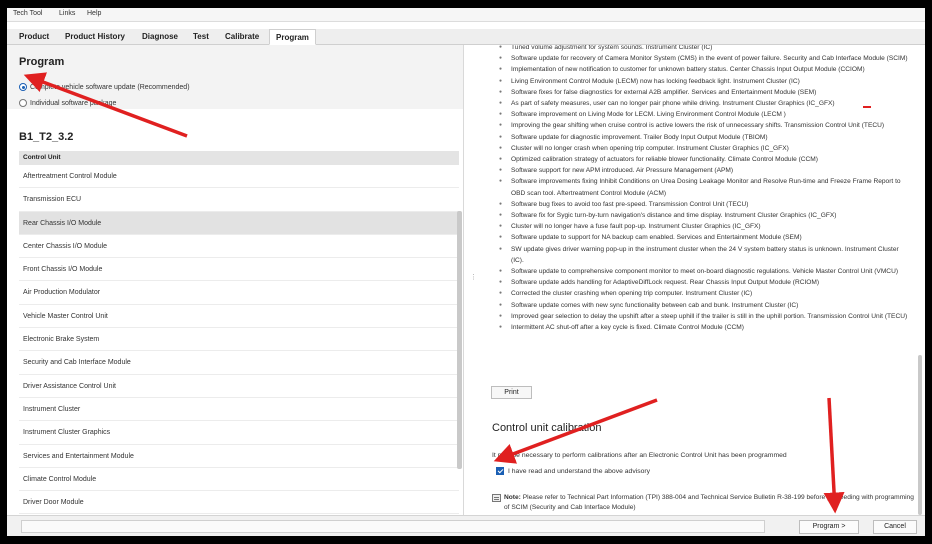 The width and height of the screenshot is (932, 544). What do you see at coordinates (201, 37) in the screenshot?
I see `tab-test: Test` at bounding box center [201, 37].